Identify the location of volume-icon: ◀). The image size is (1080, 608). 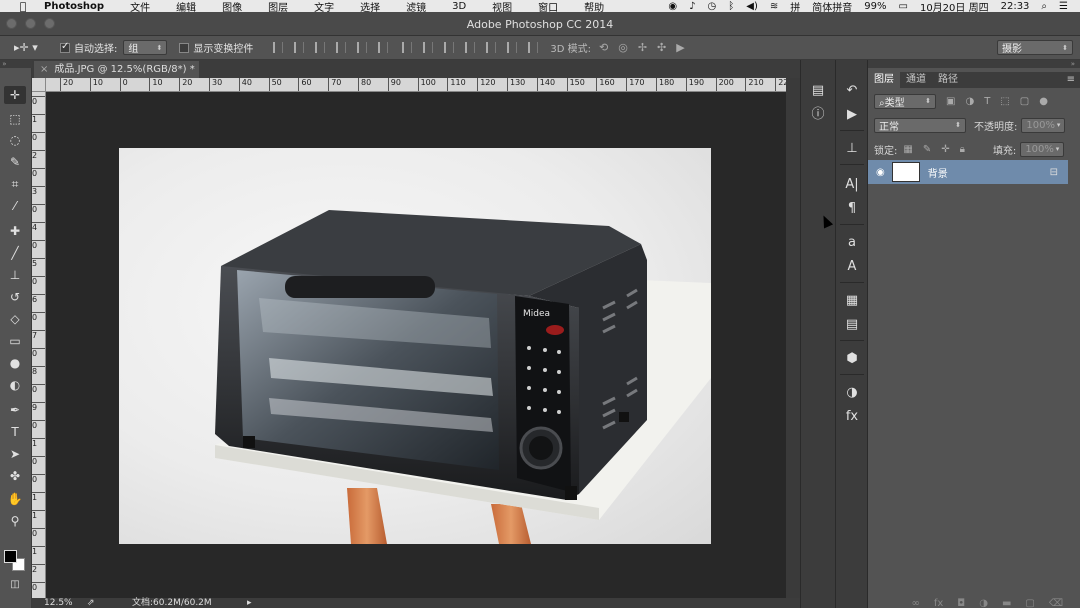
(752, 6).